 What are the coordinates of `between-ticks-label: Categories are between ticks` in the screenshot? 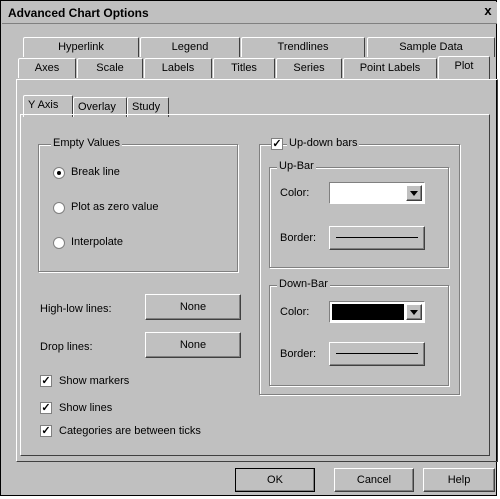 It's located at (130, 431).